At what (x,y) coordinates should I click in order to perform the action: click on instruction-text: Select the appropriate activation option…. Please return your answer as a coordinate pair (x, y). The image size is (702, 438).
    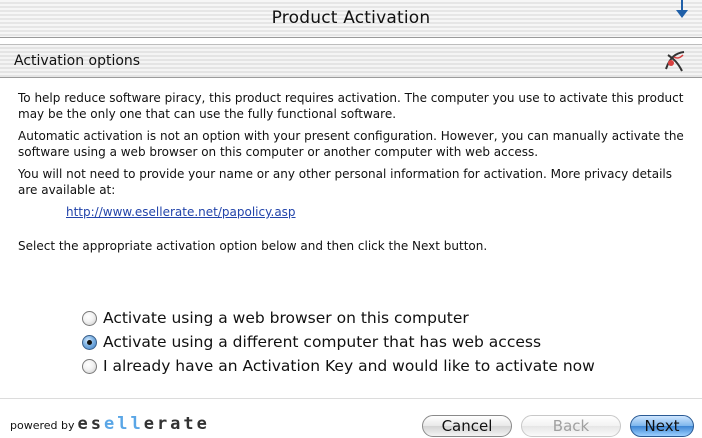
    Looking at the image, I should click on (253, 246).